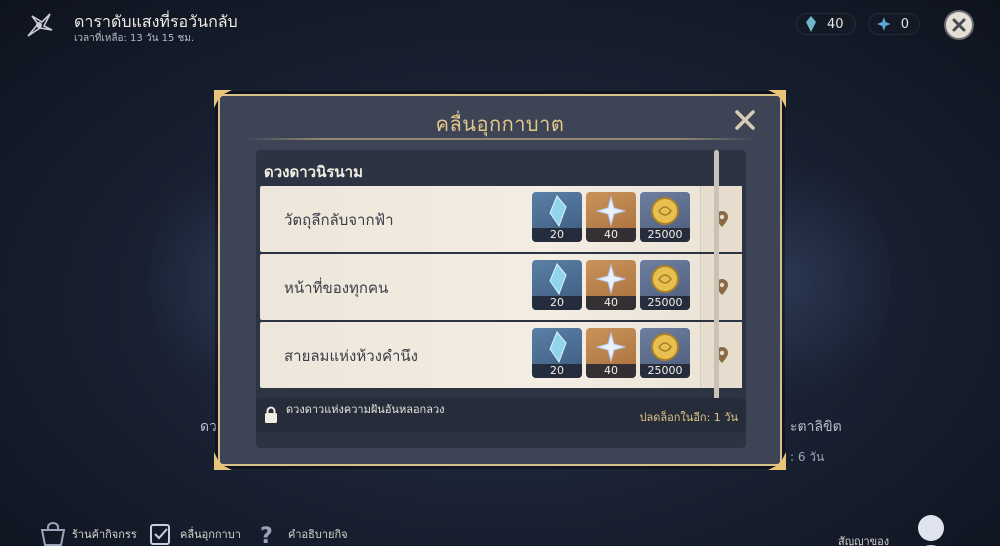  Describe the element at coordinates (826, 24) in the screenshot. I see `currency-feather: 40` at that location.